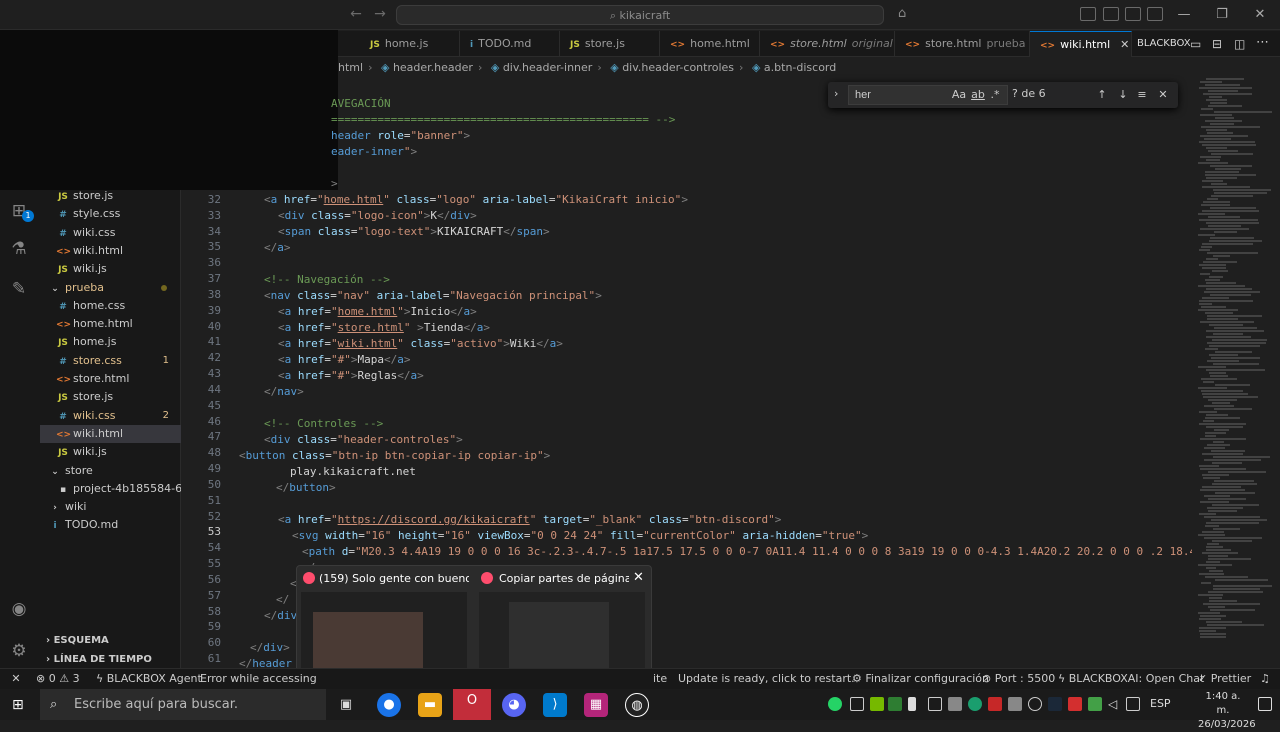 The width and height of the screenshot is (1280, 732). What do you see at coordinates (962, 44) in the screenshot?
I see `tab-store-html-prueba: <> store.html prueba` at bounding box center [962, 44].